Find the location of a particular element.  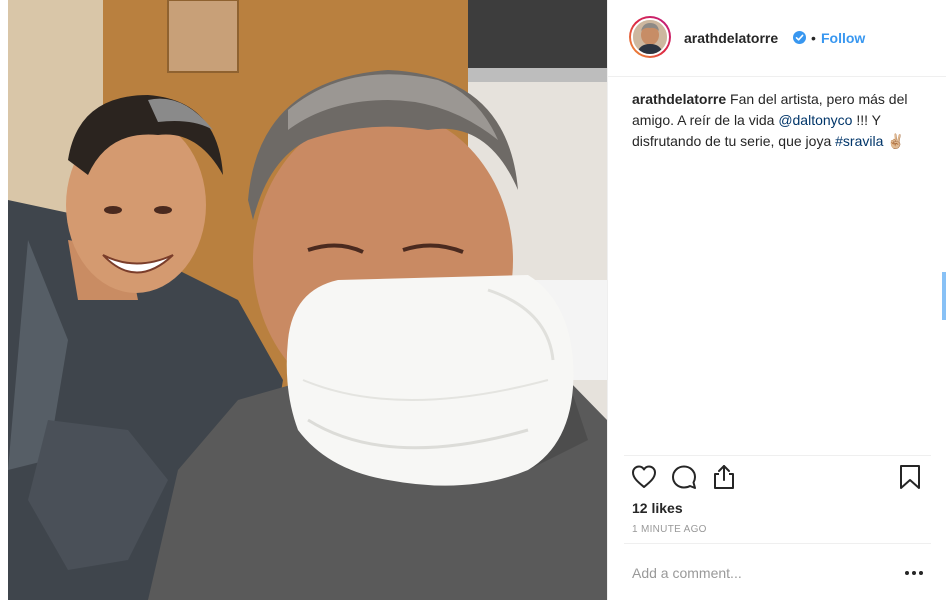

avatar-picture is located at coordinates (650, 37).